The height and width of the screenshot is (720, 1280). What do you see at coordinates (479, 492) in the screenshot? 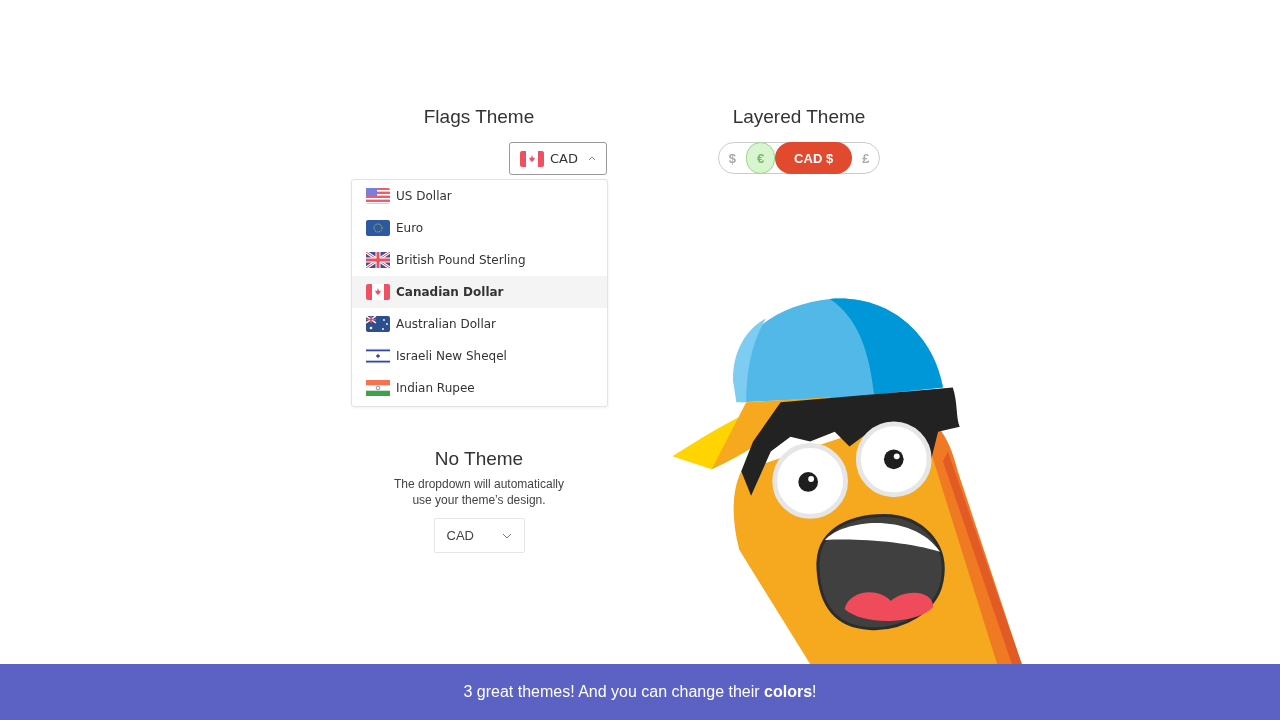
I see `description-text: The dropdown will automatically use your theme’s design.` at bounding box center [479, 492].